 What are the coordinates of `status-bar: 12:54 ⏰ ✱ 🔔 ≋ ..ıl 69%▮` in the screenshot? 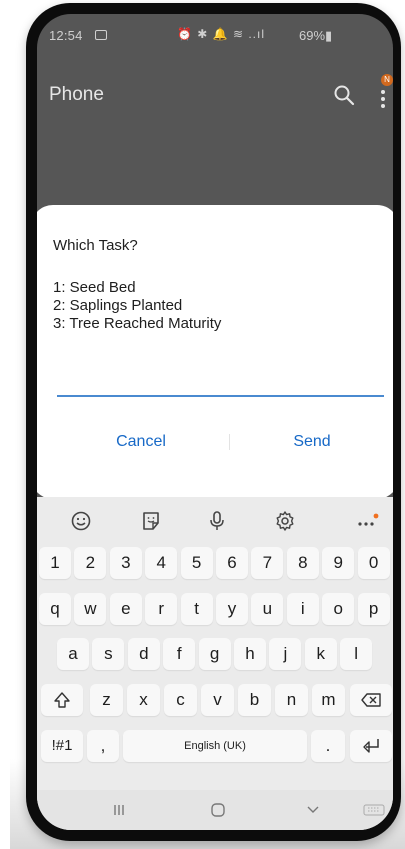 It's located at (215, 35).